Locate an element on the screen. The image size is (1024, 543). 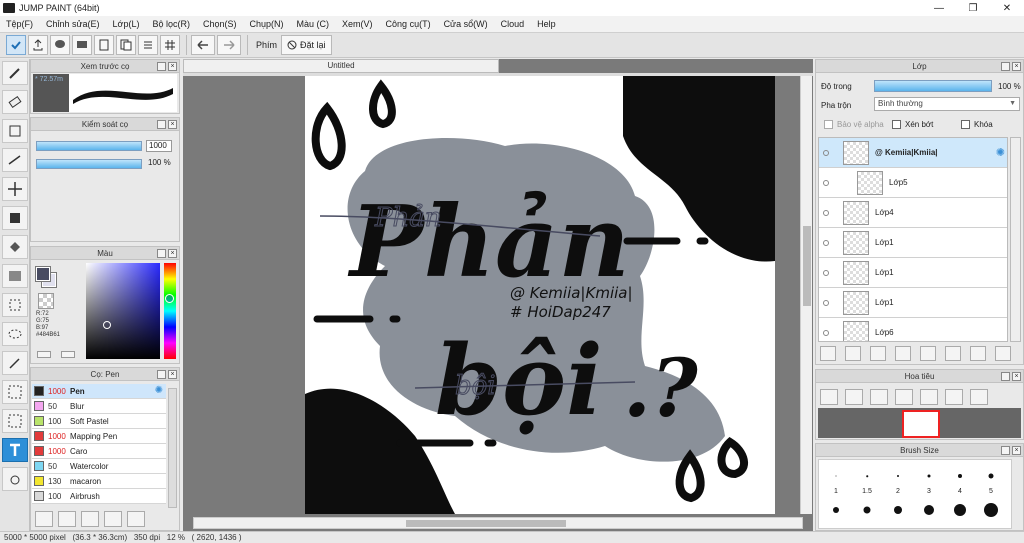
tool-select-pen is located at coordinates (15, 392).